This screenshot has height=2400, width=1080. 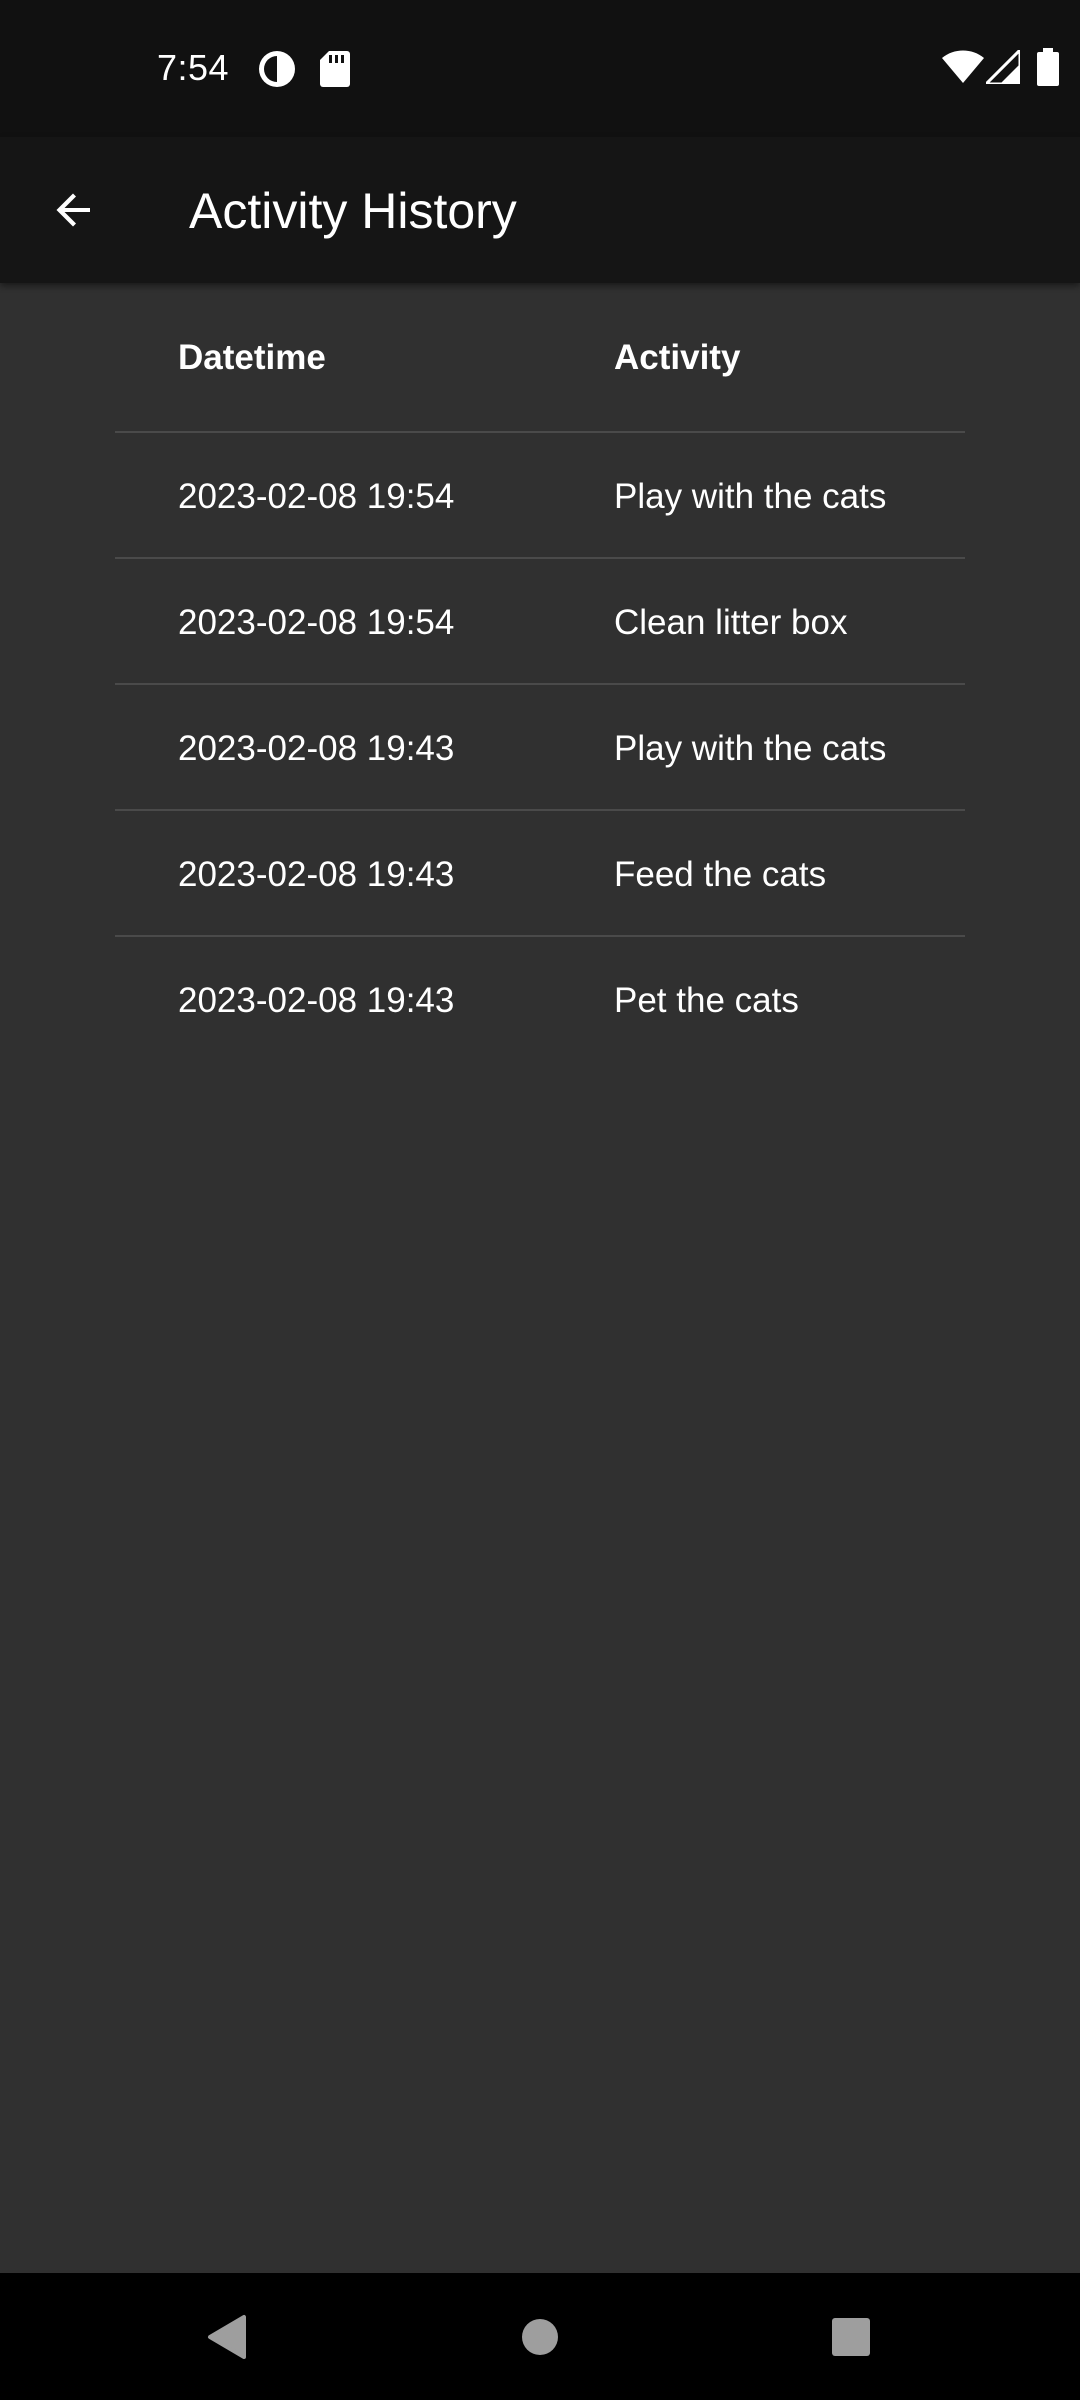 I want to click on nav-recents-button, so click(x=851, y=2337).